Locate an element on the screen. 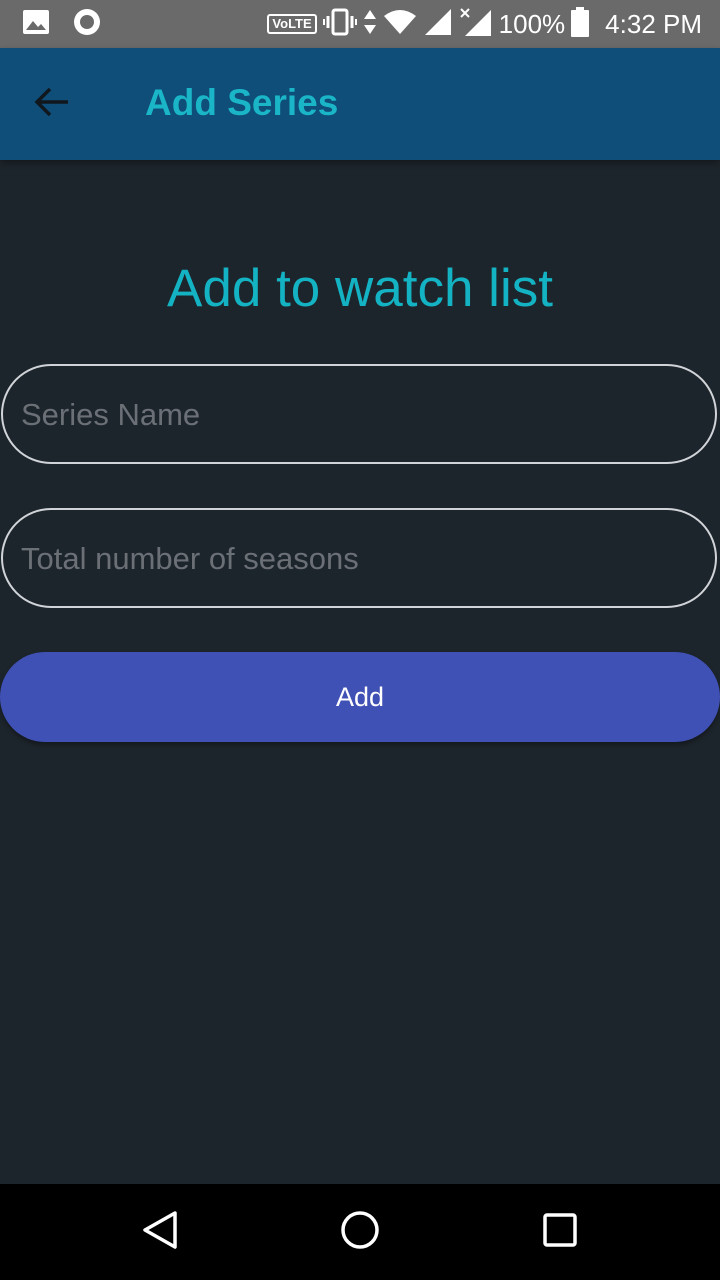 Image resolution: width=720 pixels, height=1280 pixels. navigation-bar is located at coordinates (360, 1232).